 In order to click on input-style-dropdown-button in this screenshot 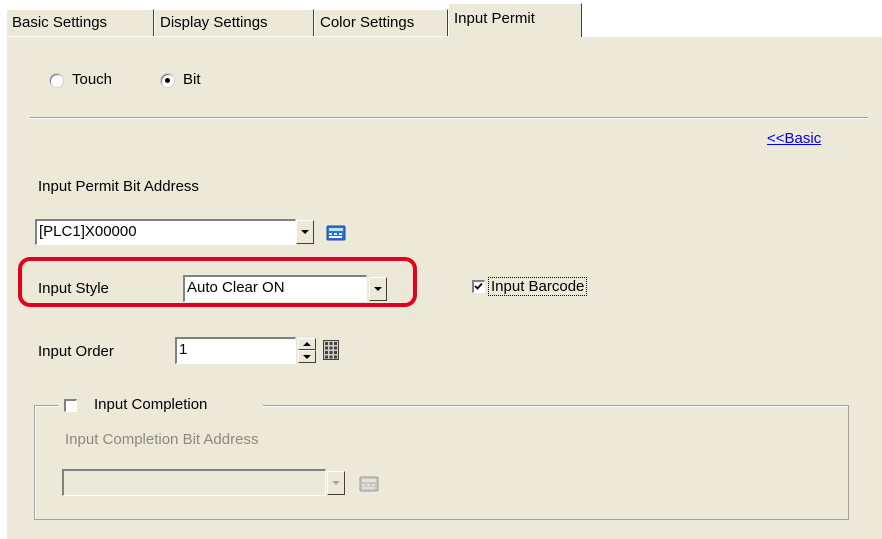, I will do `click(378, 289)`.